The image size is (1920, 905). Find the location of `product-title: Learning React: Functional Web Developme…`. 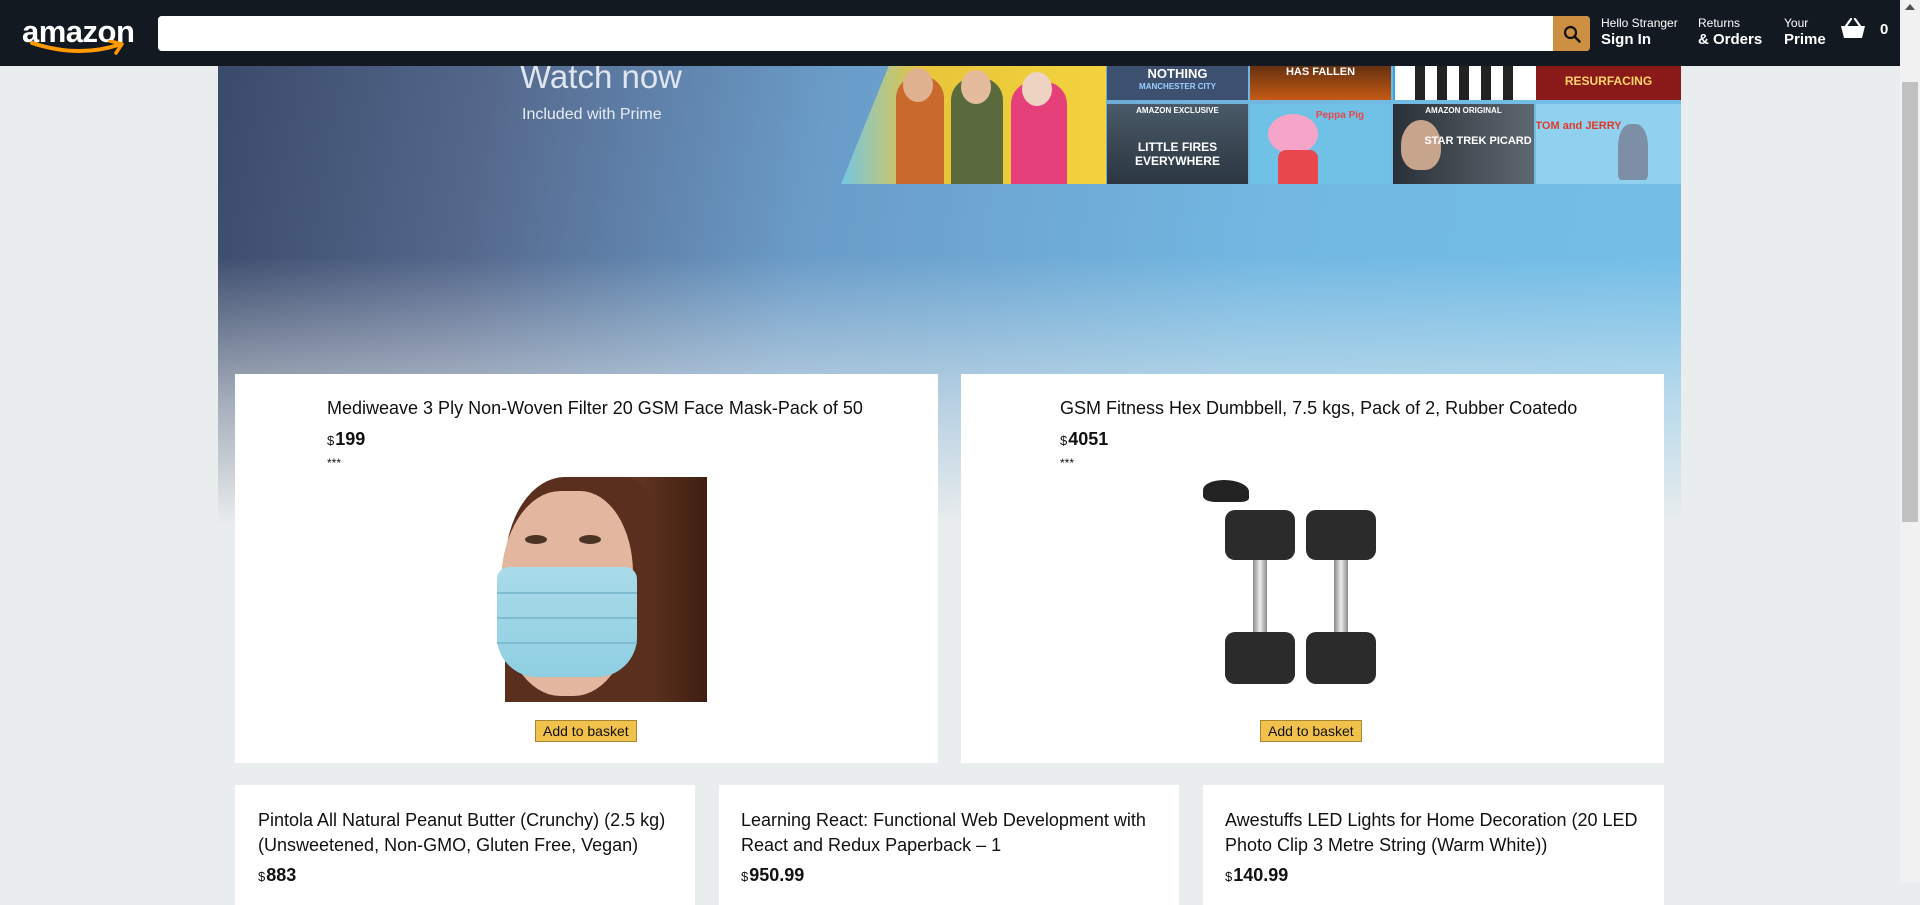

product-title: Learning React: Functional Web Developme… is located at coordinates (943, 832).